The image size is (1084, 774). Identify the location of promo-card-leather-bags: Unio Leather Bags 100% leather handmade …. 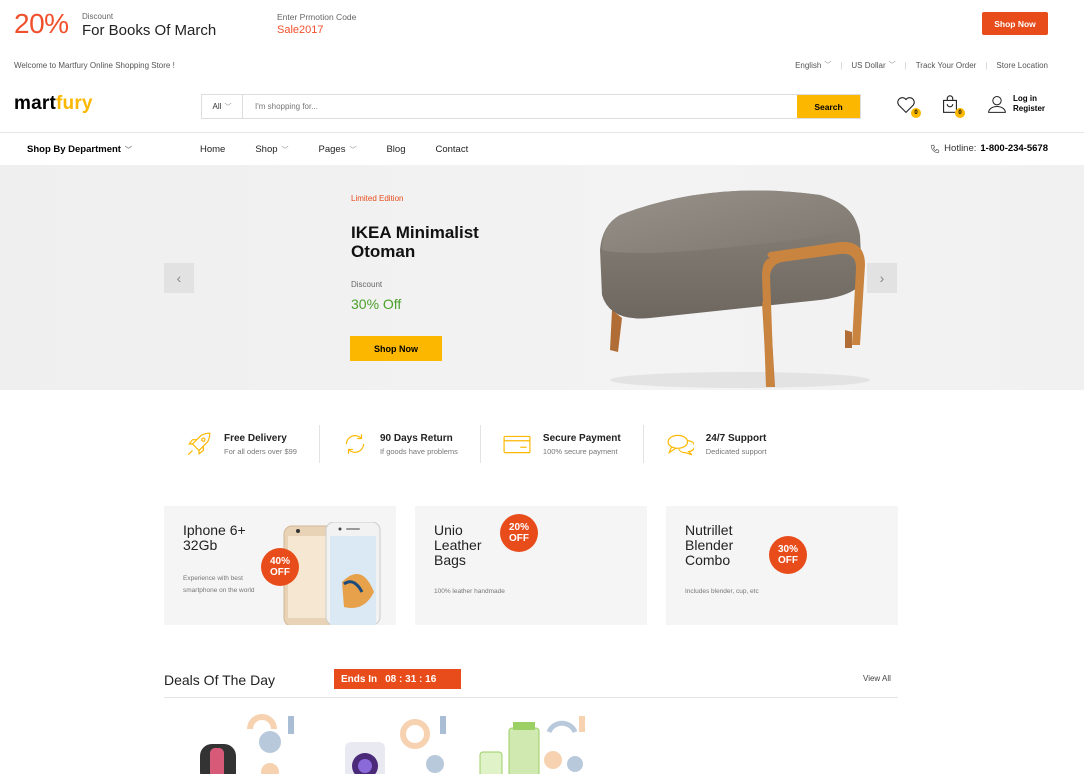
(531, 565).